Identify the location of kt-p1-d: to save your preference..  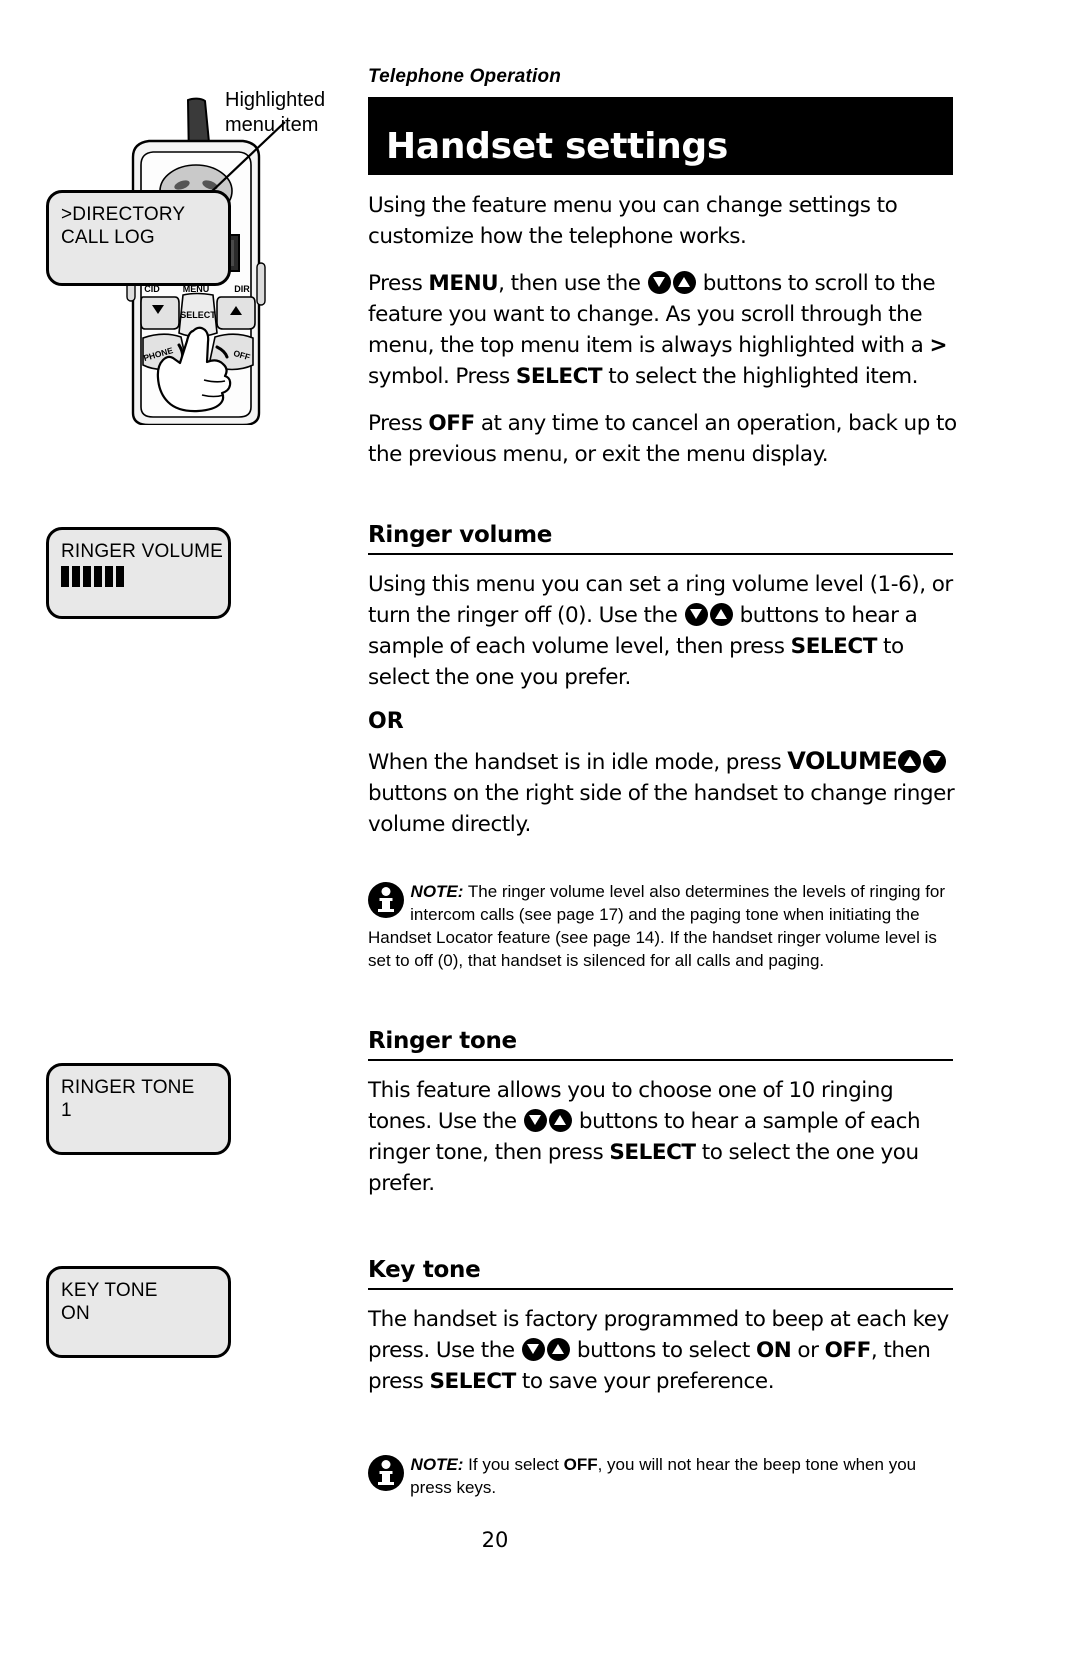
(645, 1381).